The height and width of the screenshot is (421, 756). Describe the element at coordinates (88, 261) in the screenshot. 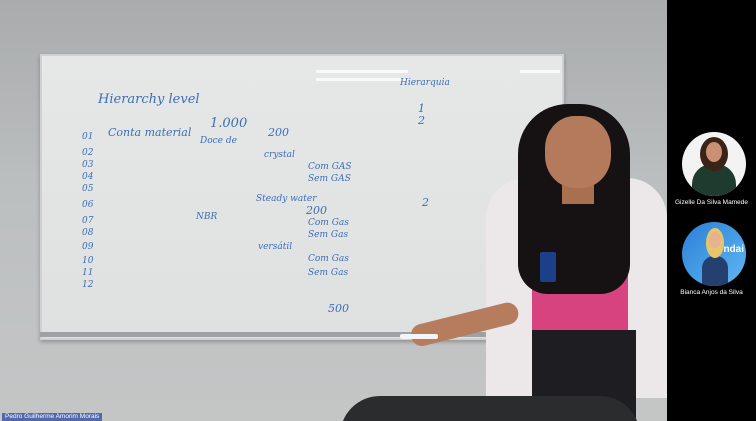

I see `board-number: 10` at that location.